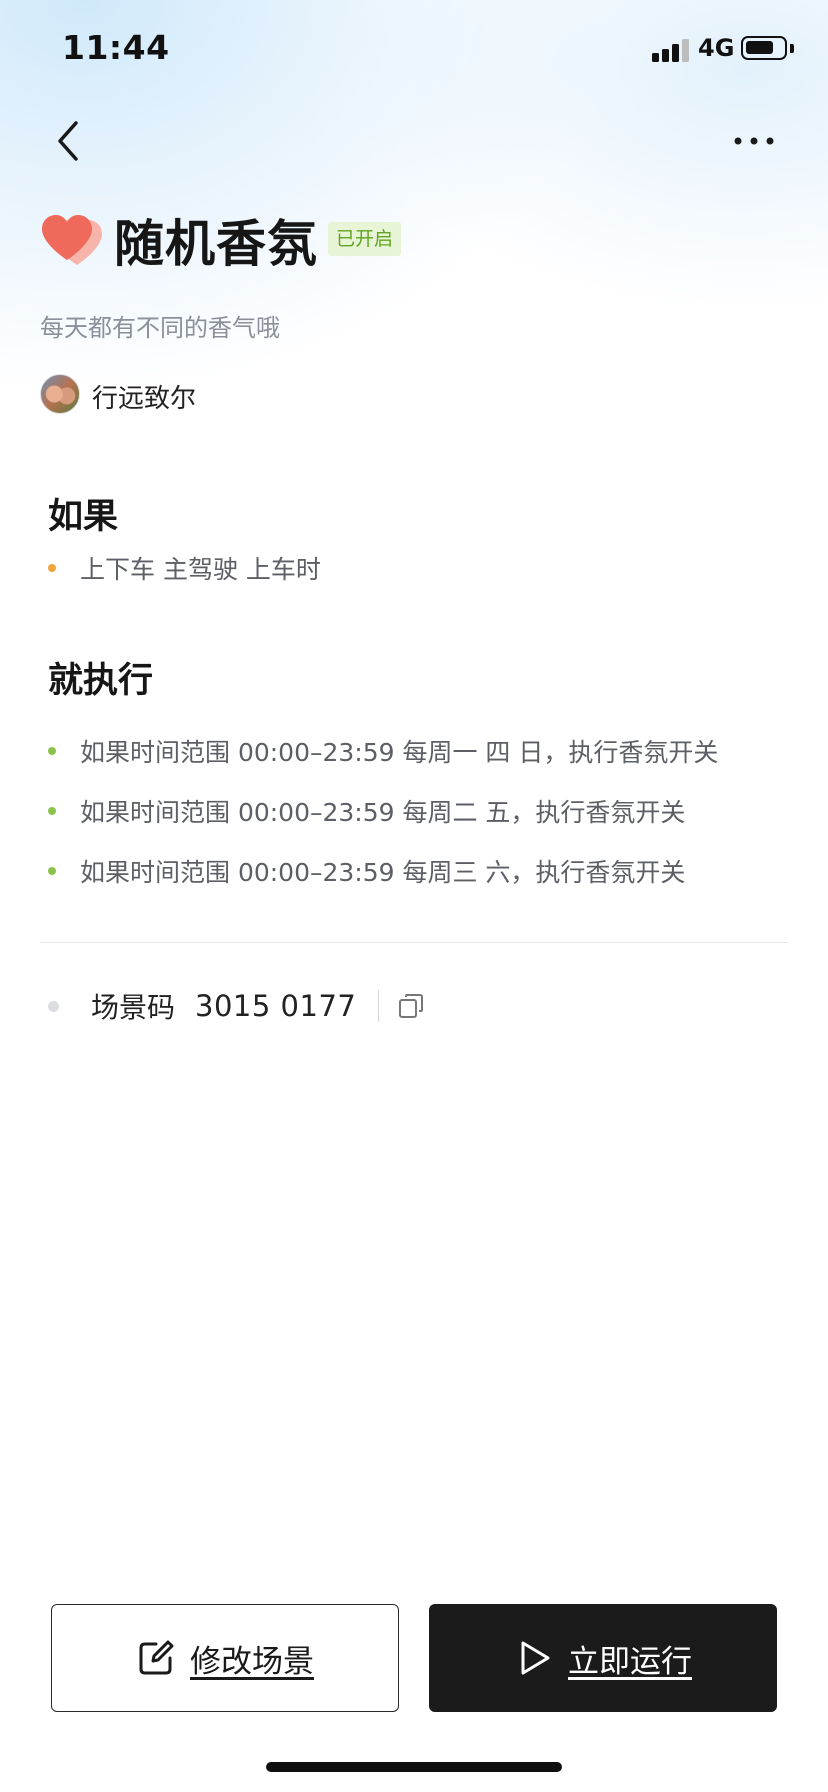 This screenshot has width=828, height=1792. I want to click on run-now-label: 立即运行, so click(630, 1661).